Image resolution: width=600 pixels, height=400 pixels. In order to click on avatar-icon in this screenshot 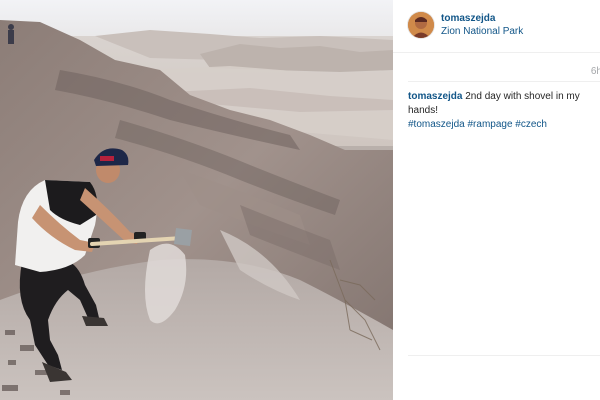, I will do `click(421, 25)`.